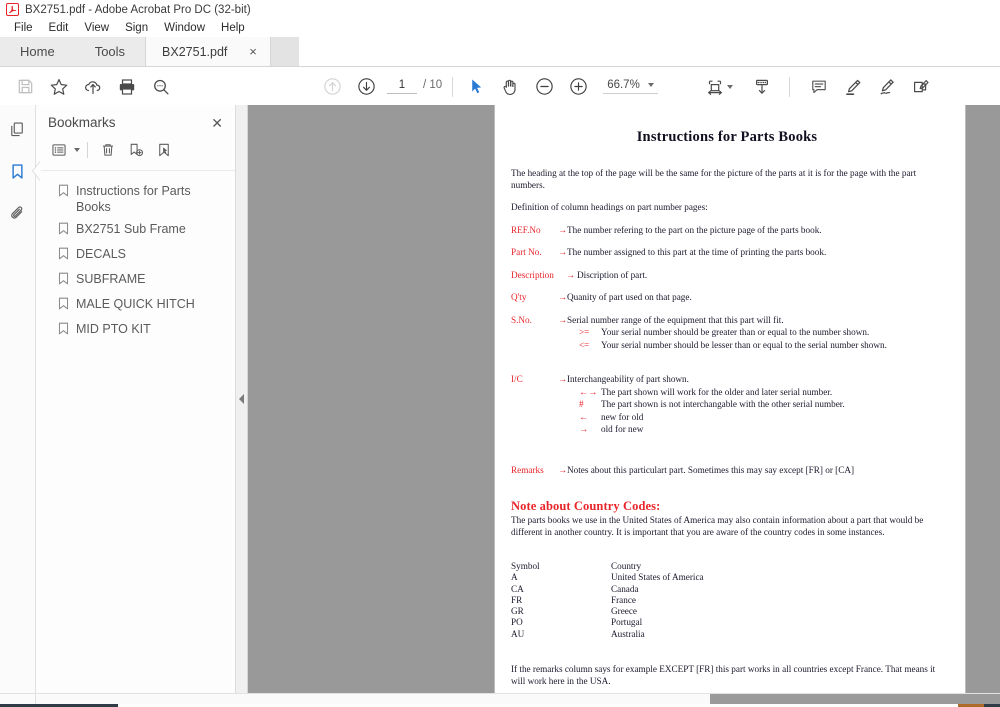  What do you see at coordinates (131, 229) in the screenshot?
I see `bookmark-label: BX2751 Sub Frame` at bounding box center [131, 229].